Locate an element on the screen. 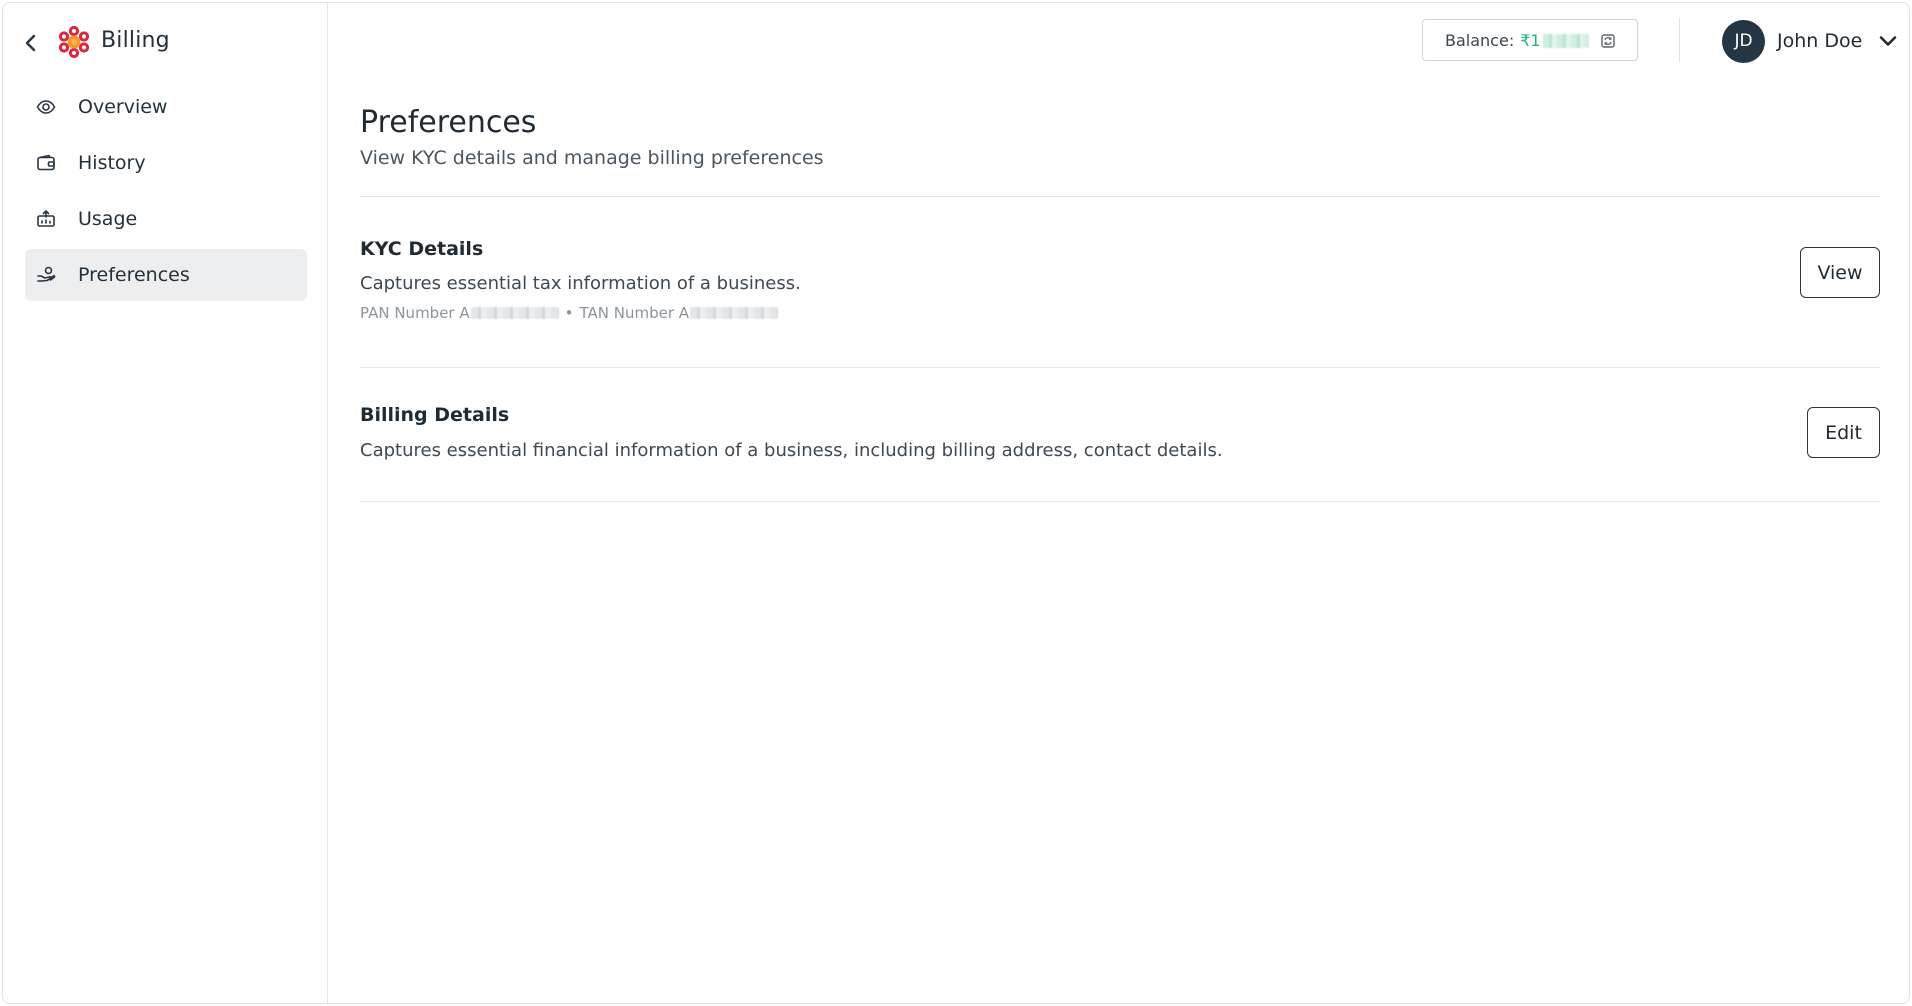 This screenshot has height=1006, width=1912. balance-amount: ₹1 is located at coordinates (1530, 40).